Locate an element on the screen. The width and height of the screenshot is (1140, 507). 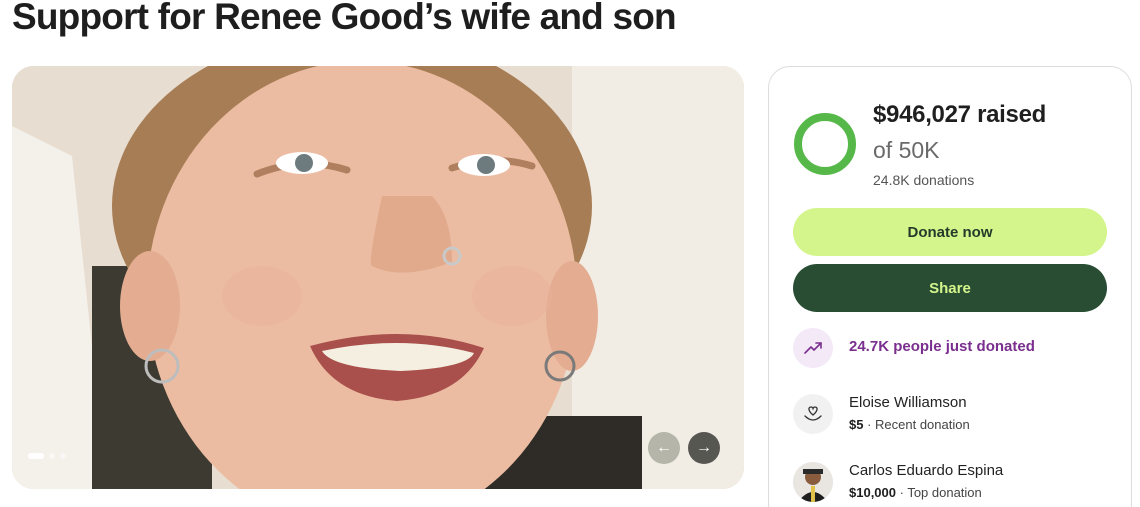
donor-name: Carlos Eduardo Espina is located at coordinates (926, 470).